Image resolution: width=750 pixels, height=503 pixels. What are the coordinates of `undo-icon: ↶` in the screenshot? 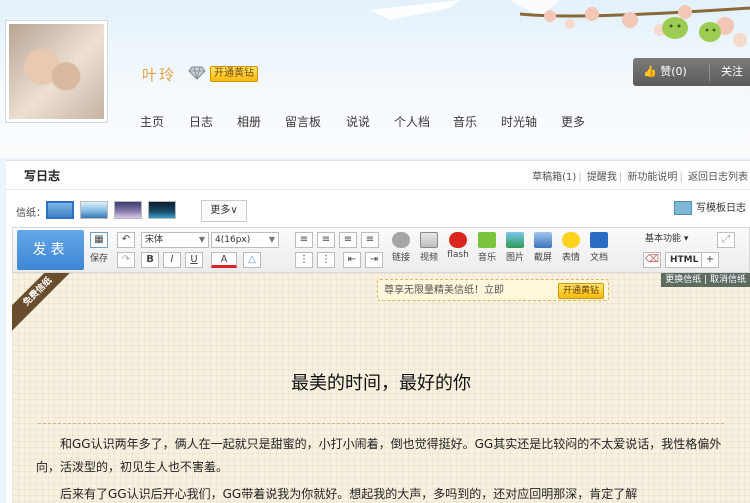 It's located at (126, 240).